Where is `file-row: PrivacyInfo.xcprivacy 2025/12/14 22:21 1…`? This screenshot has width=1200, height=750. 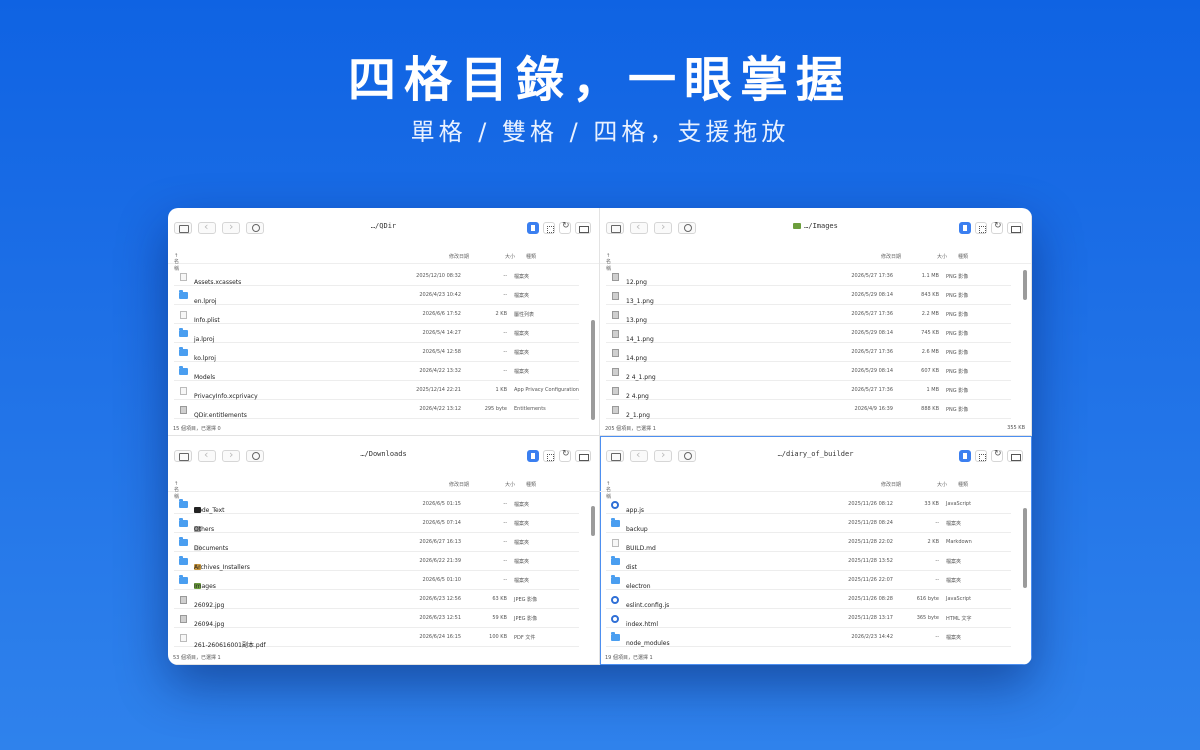 file-row: PrivacyInfo.xcprivacy 2025/12/14 22:21 1… is located at coordinates (376, 390).